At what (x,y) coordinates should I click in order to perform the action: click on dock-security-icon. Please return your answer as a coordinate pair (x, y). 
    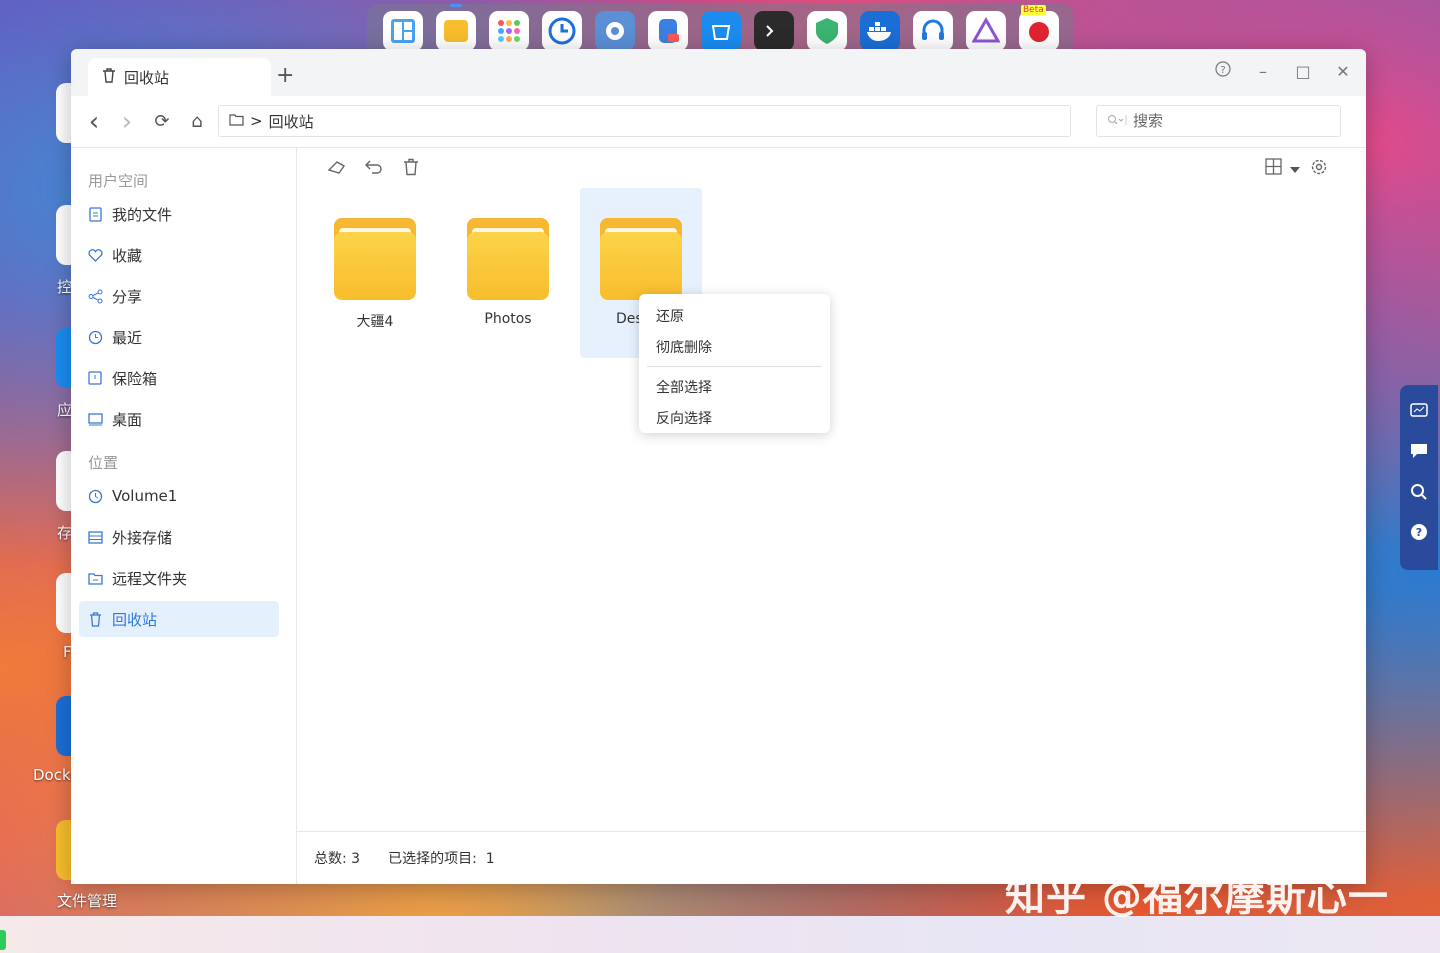
    Looking at the image, I should click on (827, 31).